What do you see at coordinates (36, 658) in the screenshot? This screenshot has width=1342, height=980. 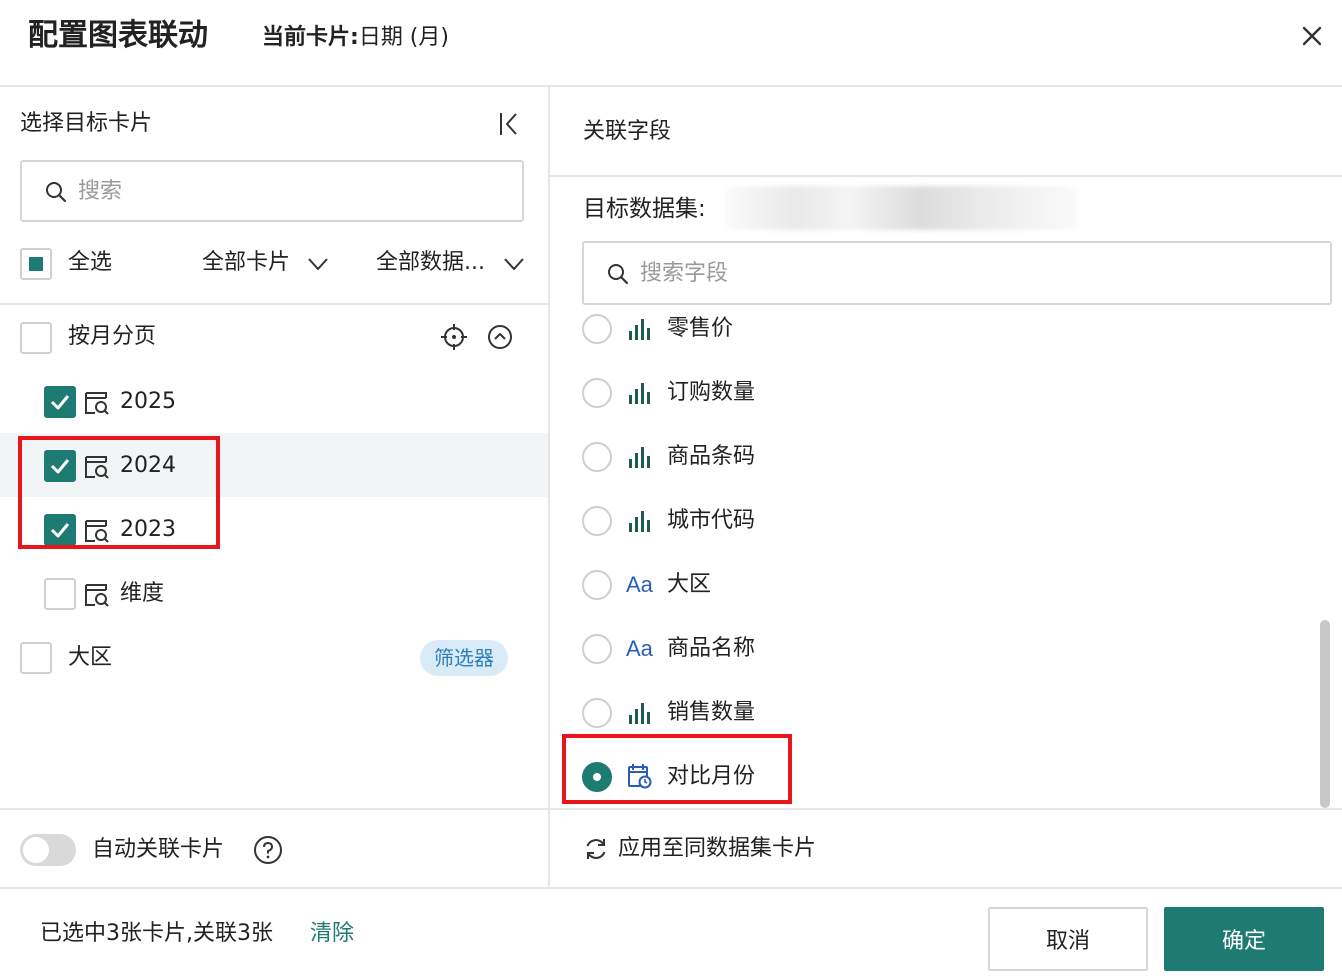 I see `region-checkbox` at bounding box center [36, 658].